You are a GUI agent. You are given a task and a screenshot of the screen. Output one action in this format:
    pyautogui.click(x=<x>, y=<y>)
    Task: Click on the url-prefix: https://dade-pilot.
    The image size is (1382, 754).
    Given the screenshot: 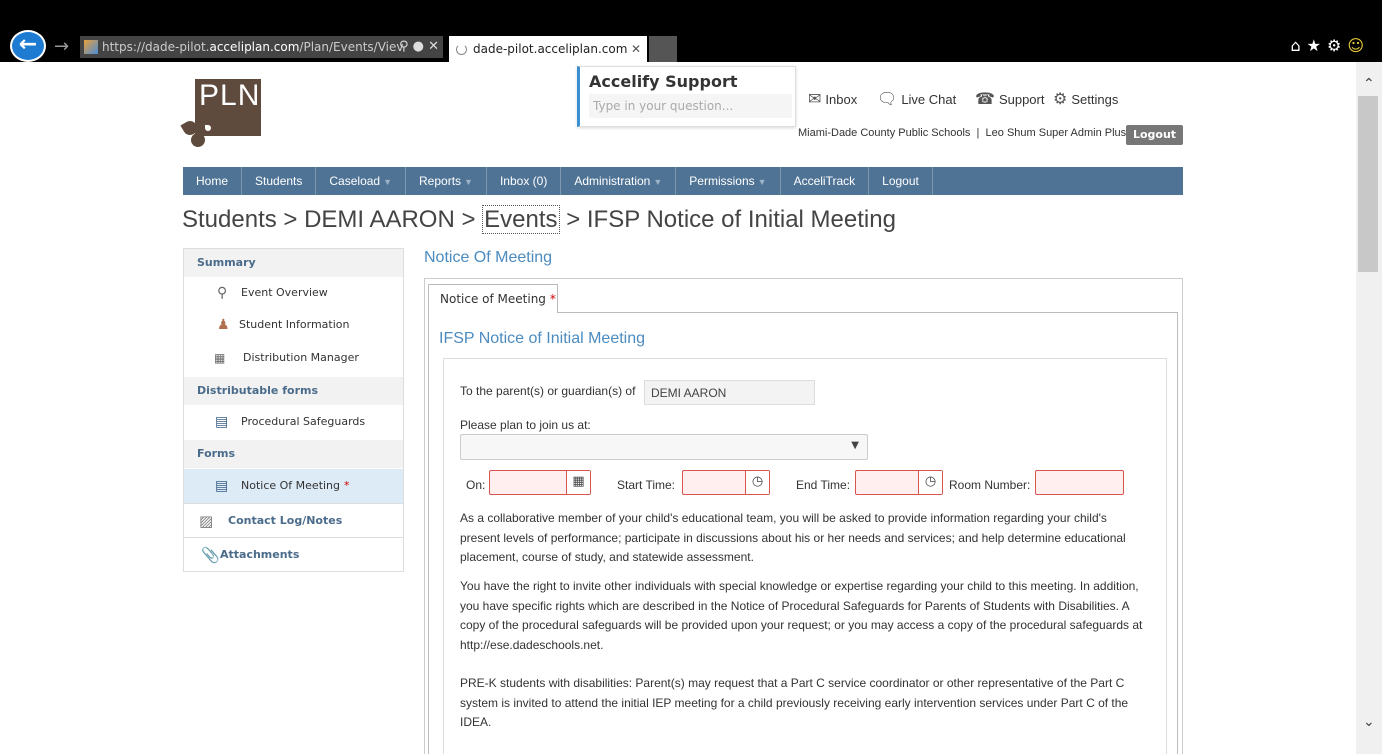 What is the action you would take?
    pyautogui.click(x=156, y=47)
    